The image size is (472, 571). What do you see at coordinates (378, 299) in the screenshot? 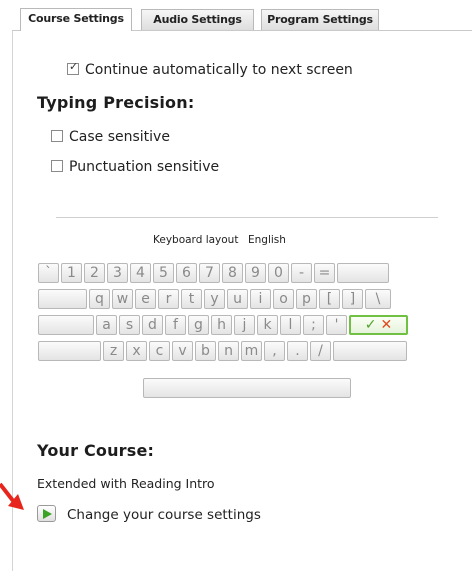
I see `key: \` at bounding box center [378, 299].